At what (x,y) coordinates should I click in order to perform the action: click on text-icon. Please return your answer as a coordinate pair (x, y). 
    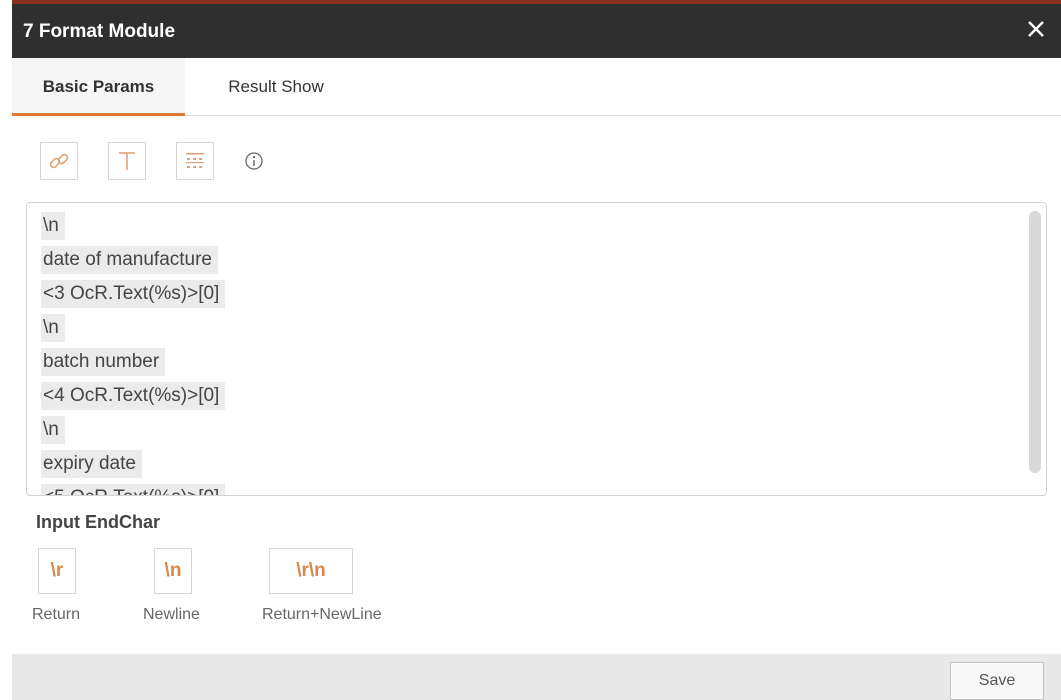
    Looking at the image, I should click on (127, 161).